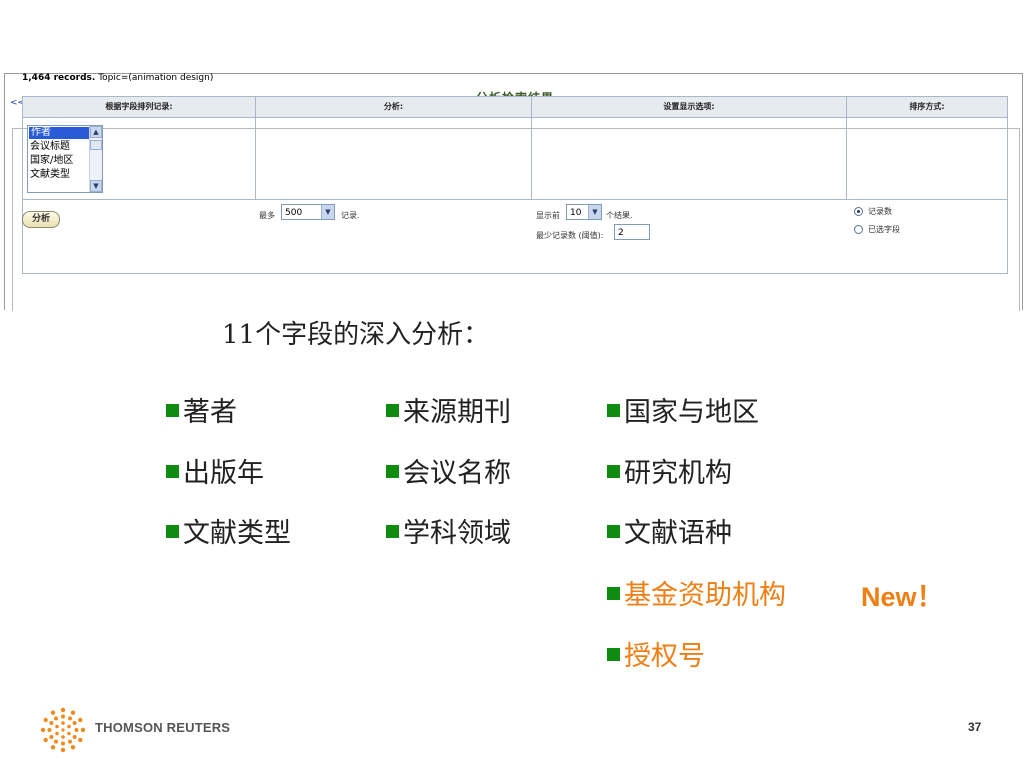 This screenshot has width=1024, height=768. I want to click on field-item: 来源期刊, so click(448, 409).